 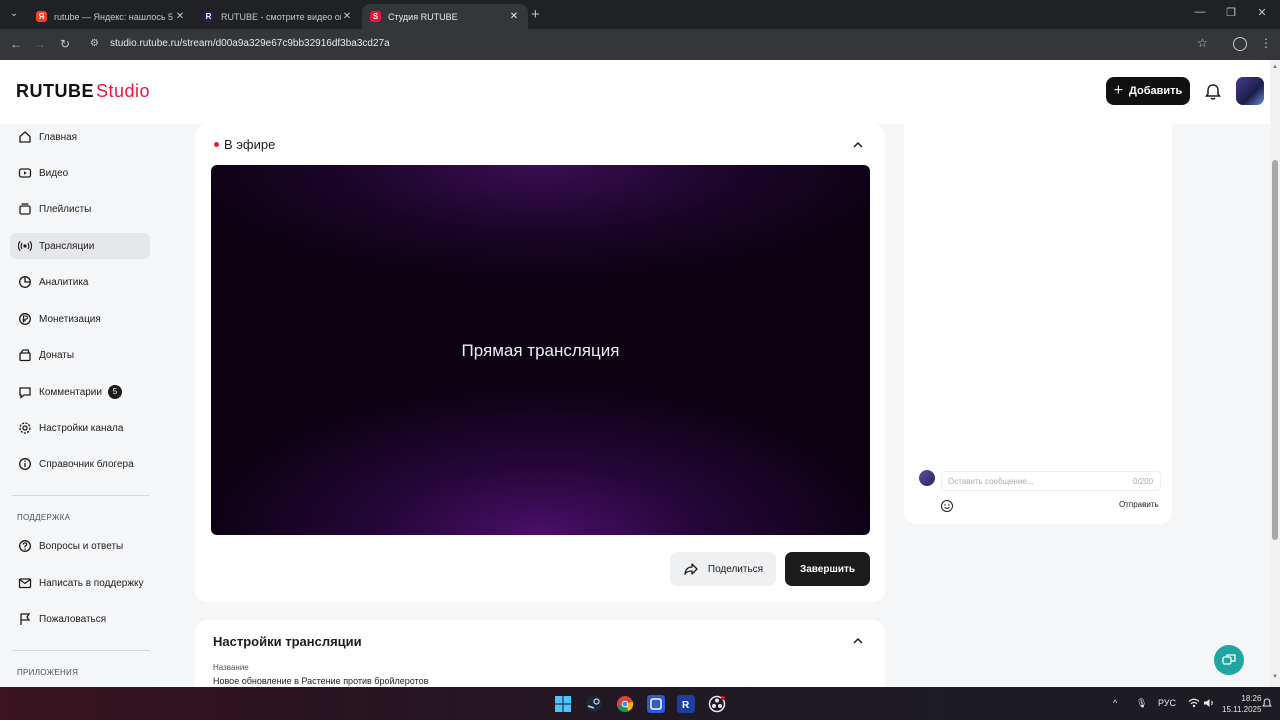 I want to click on chat-send-button: Отправить, so click(x=1139, y=504).